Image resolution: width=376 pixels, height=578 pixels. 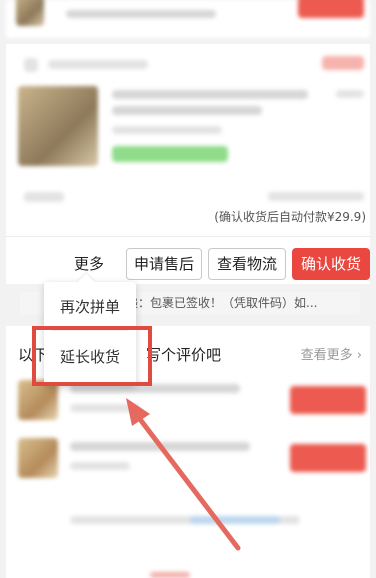 I want to click on previous-order-card, so click(x=188, y=19).